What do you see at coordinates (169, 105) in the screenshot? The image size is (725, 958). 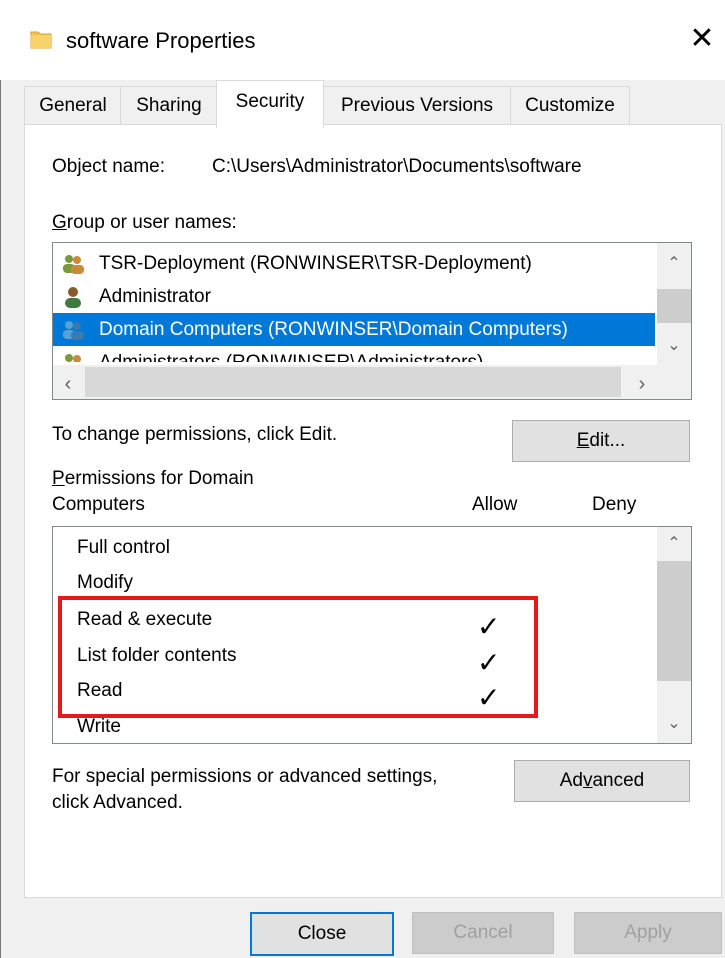 I see `tab-sharing: Sharing` at bounding box center [169, 105].